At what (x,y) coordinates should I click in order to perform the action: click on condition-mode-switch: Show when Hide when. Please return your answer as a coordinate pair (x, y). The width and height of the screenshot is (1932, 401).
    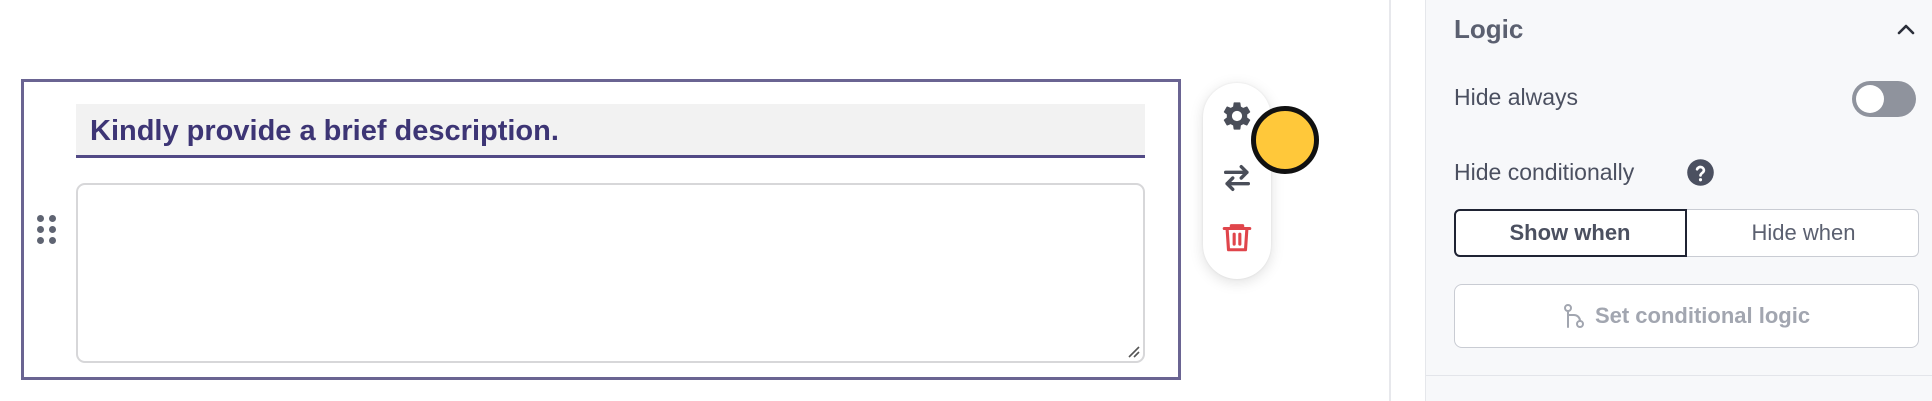
    Looking at the image, I should click on (1686, 232).